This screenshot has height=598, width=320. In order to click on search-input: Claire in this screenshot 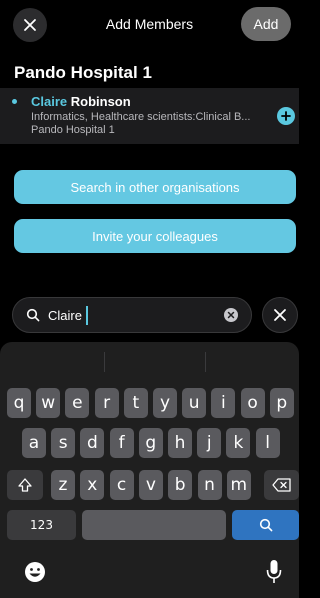, I will do `click(132, 315)`.